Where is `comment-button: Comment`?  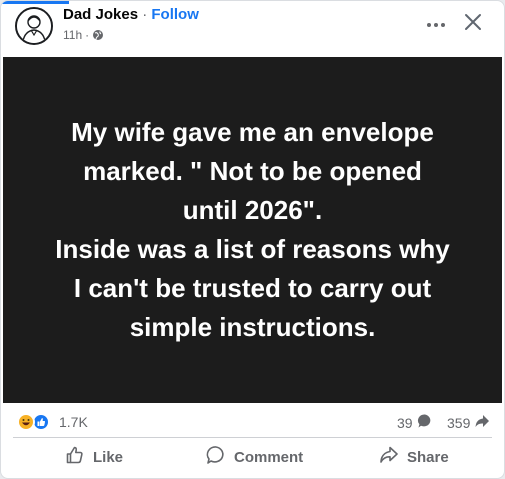 comment-button: Comment is located at coordinates (254, 457).